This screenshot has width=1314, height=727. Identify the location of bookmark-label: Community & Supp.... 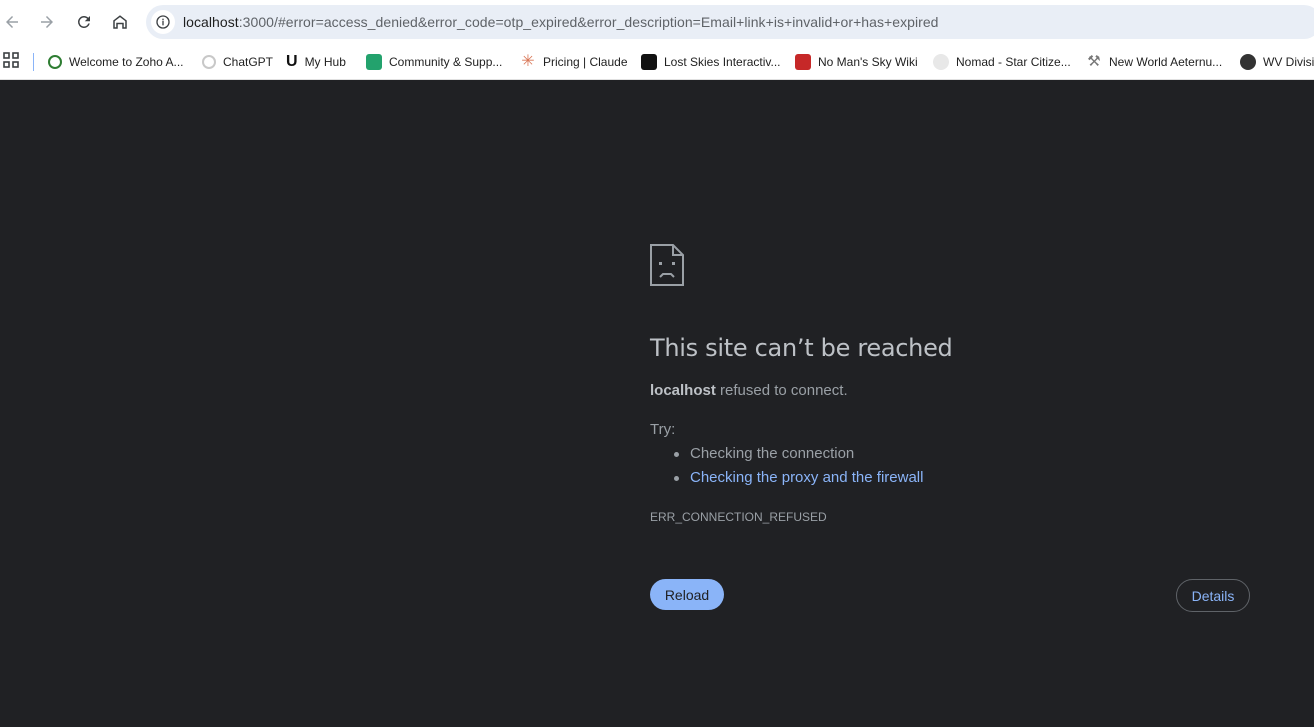
(446, 62).